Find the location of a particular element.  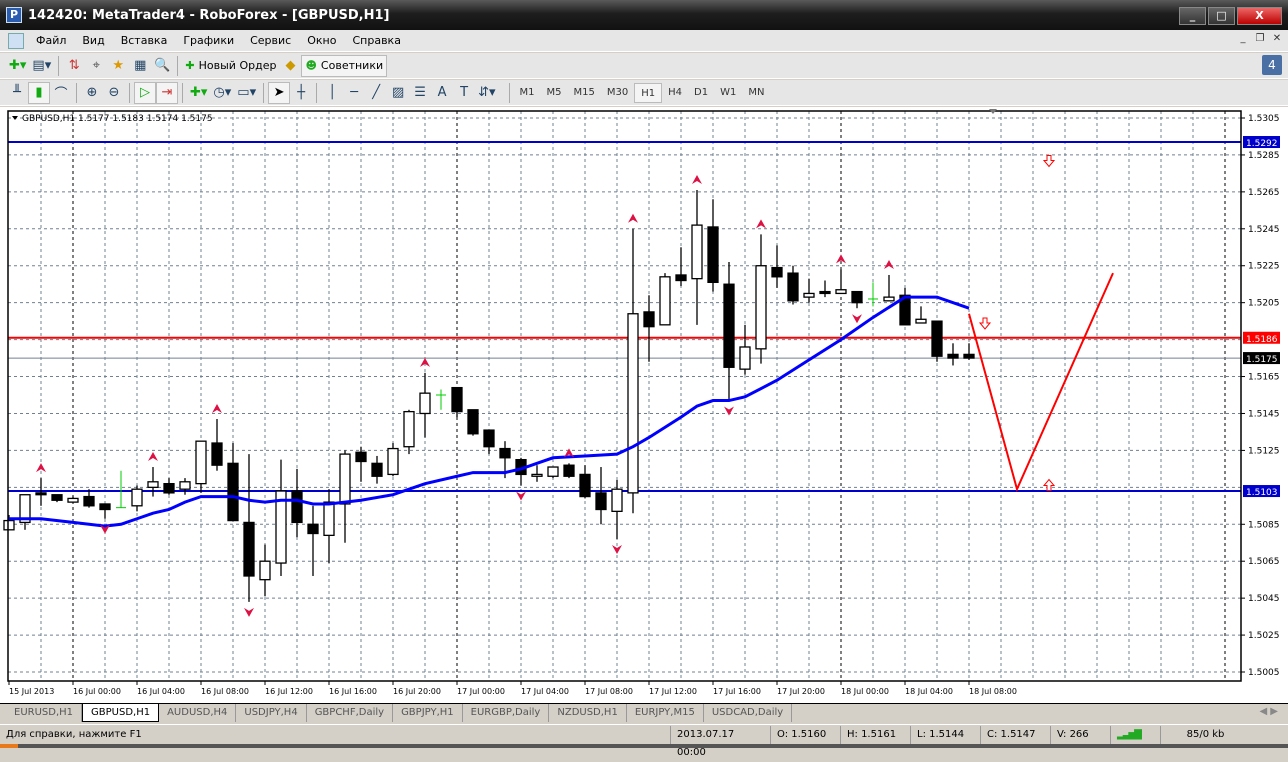

market-watch-icon: ⇅ is located at coordinates (74, 66).